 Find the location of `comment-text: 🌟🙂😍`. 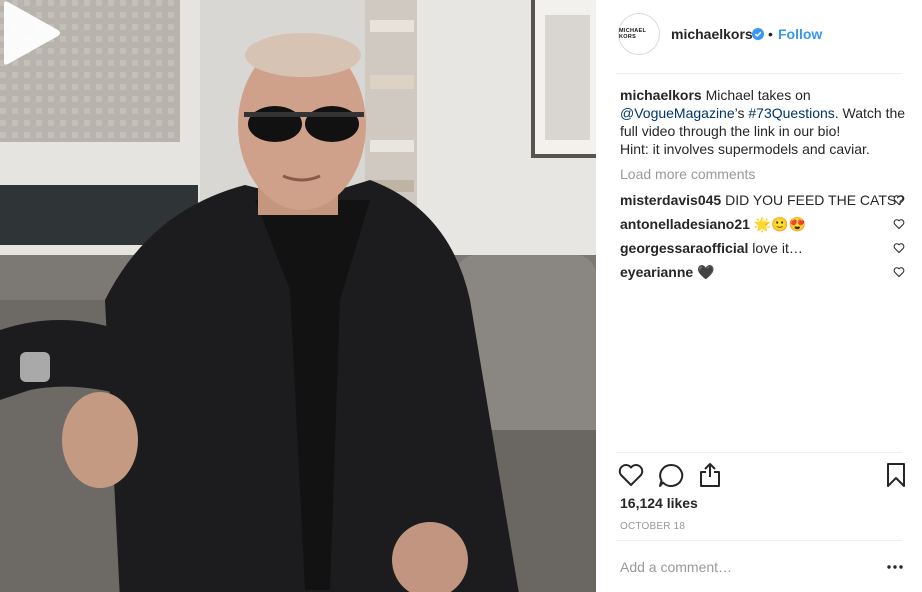

comment-text: 🌟🙂😍 is located at coordinates (780, 224).